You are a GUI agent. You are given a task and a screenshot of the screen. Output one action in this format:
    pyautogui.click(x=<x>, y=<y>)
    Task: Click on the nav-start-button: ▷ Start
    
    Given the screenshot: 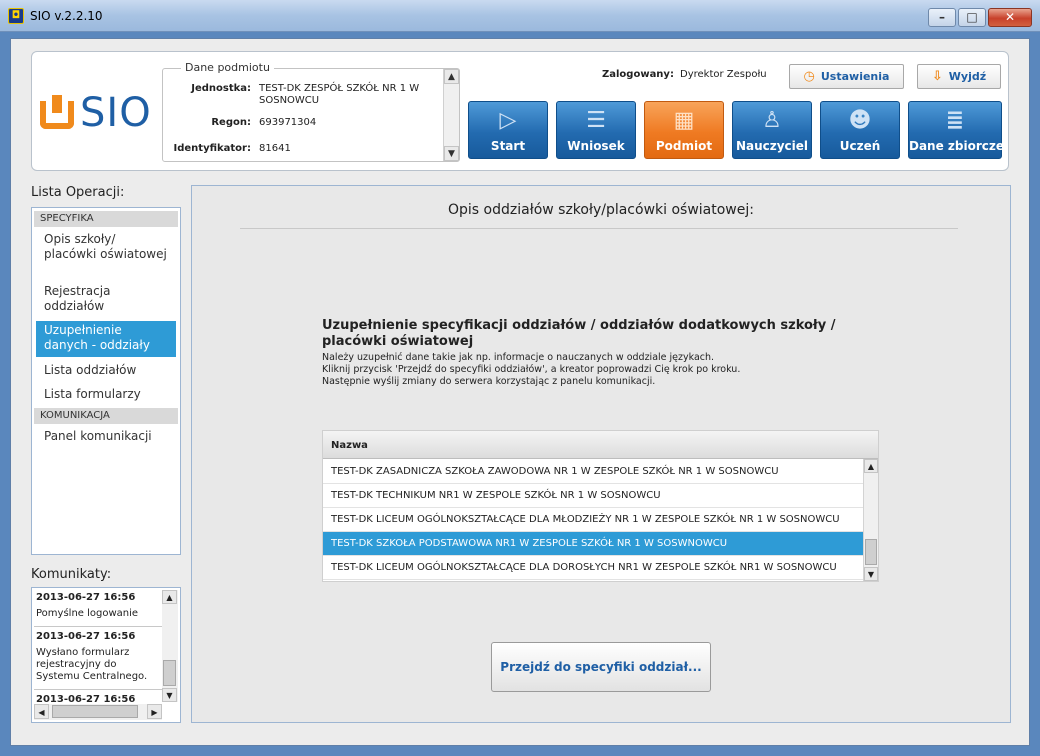 What is the action you would take?
    pyautogui.click(x=508, y=130)
    